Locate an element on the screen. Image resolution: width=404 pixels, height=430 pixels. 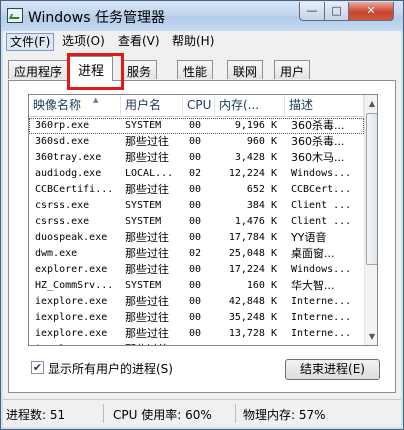
memory-cell: 35,248 K is located at coordinates (252, 317).